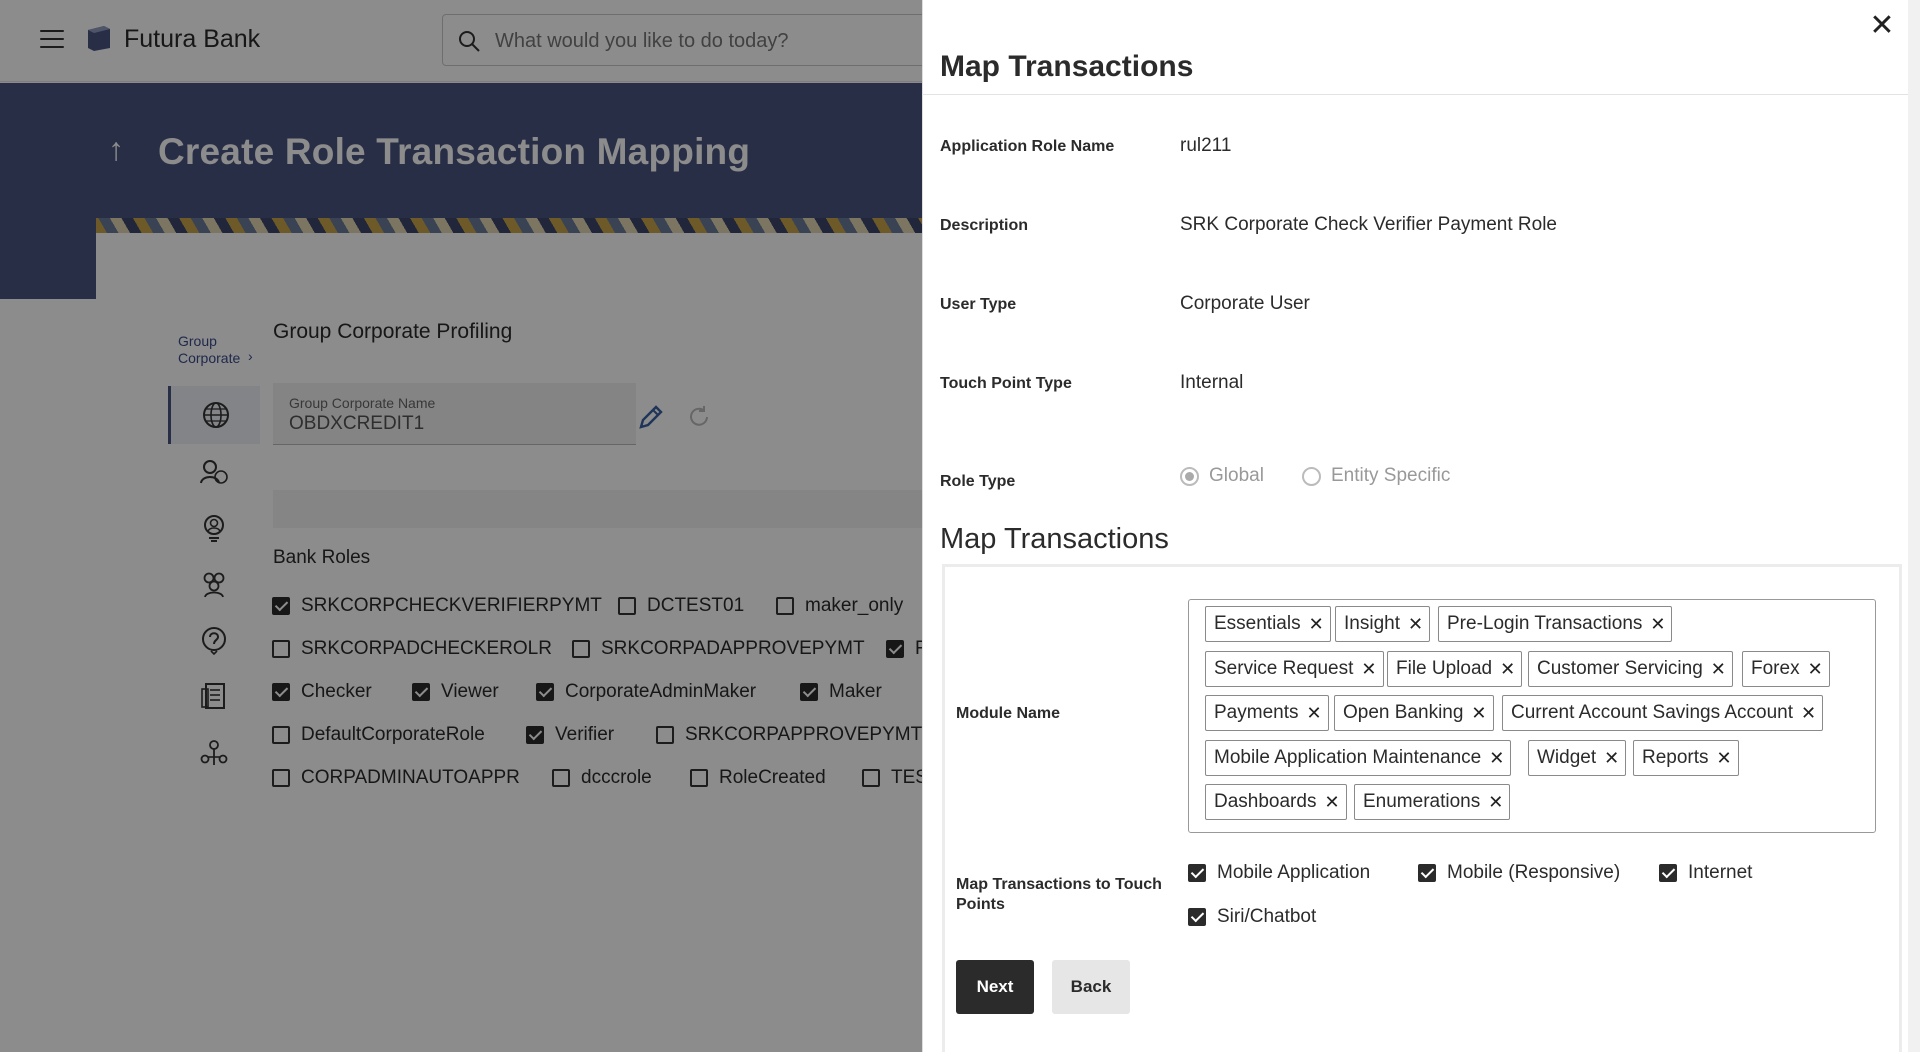  I want to click on module-chip: Essentials ✕, so click(1268, 624).